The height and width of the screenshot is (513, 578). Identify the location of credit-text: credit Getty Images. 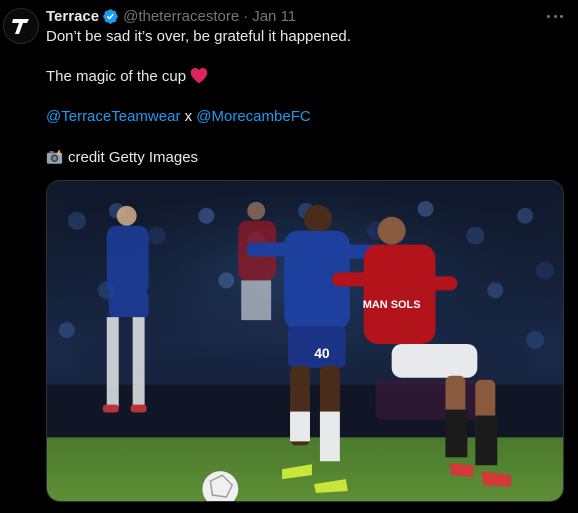
(133, 157).